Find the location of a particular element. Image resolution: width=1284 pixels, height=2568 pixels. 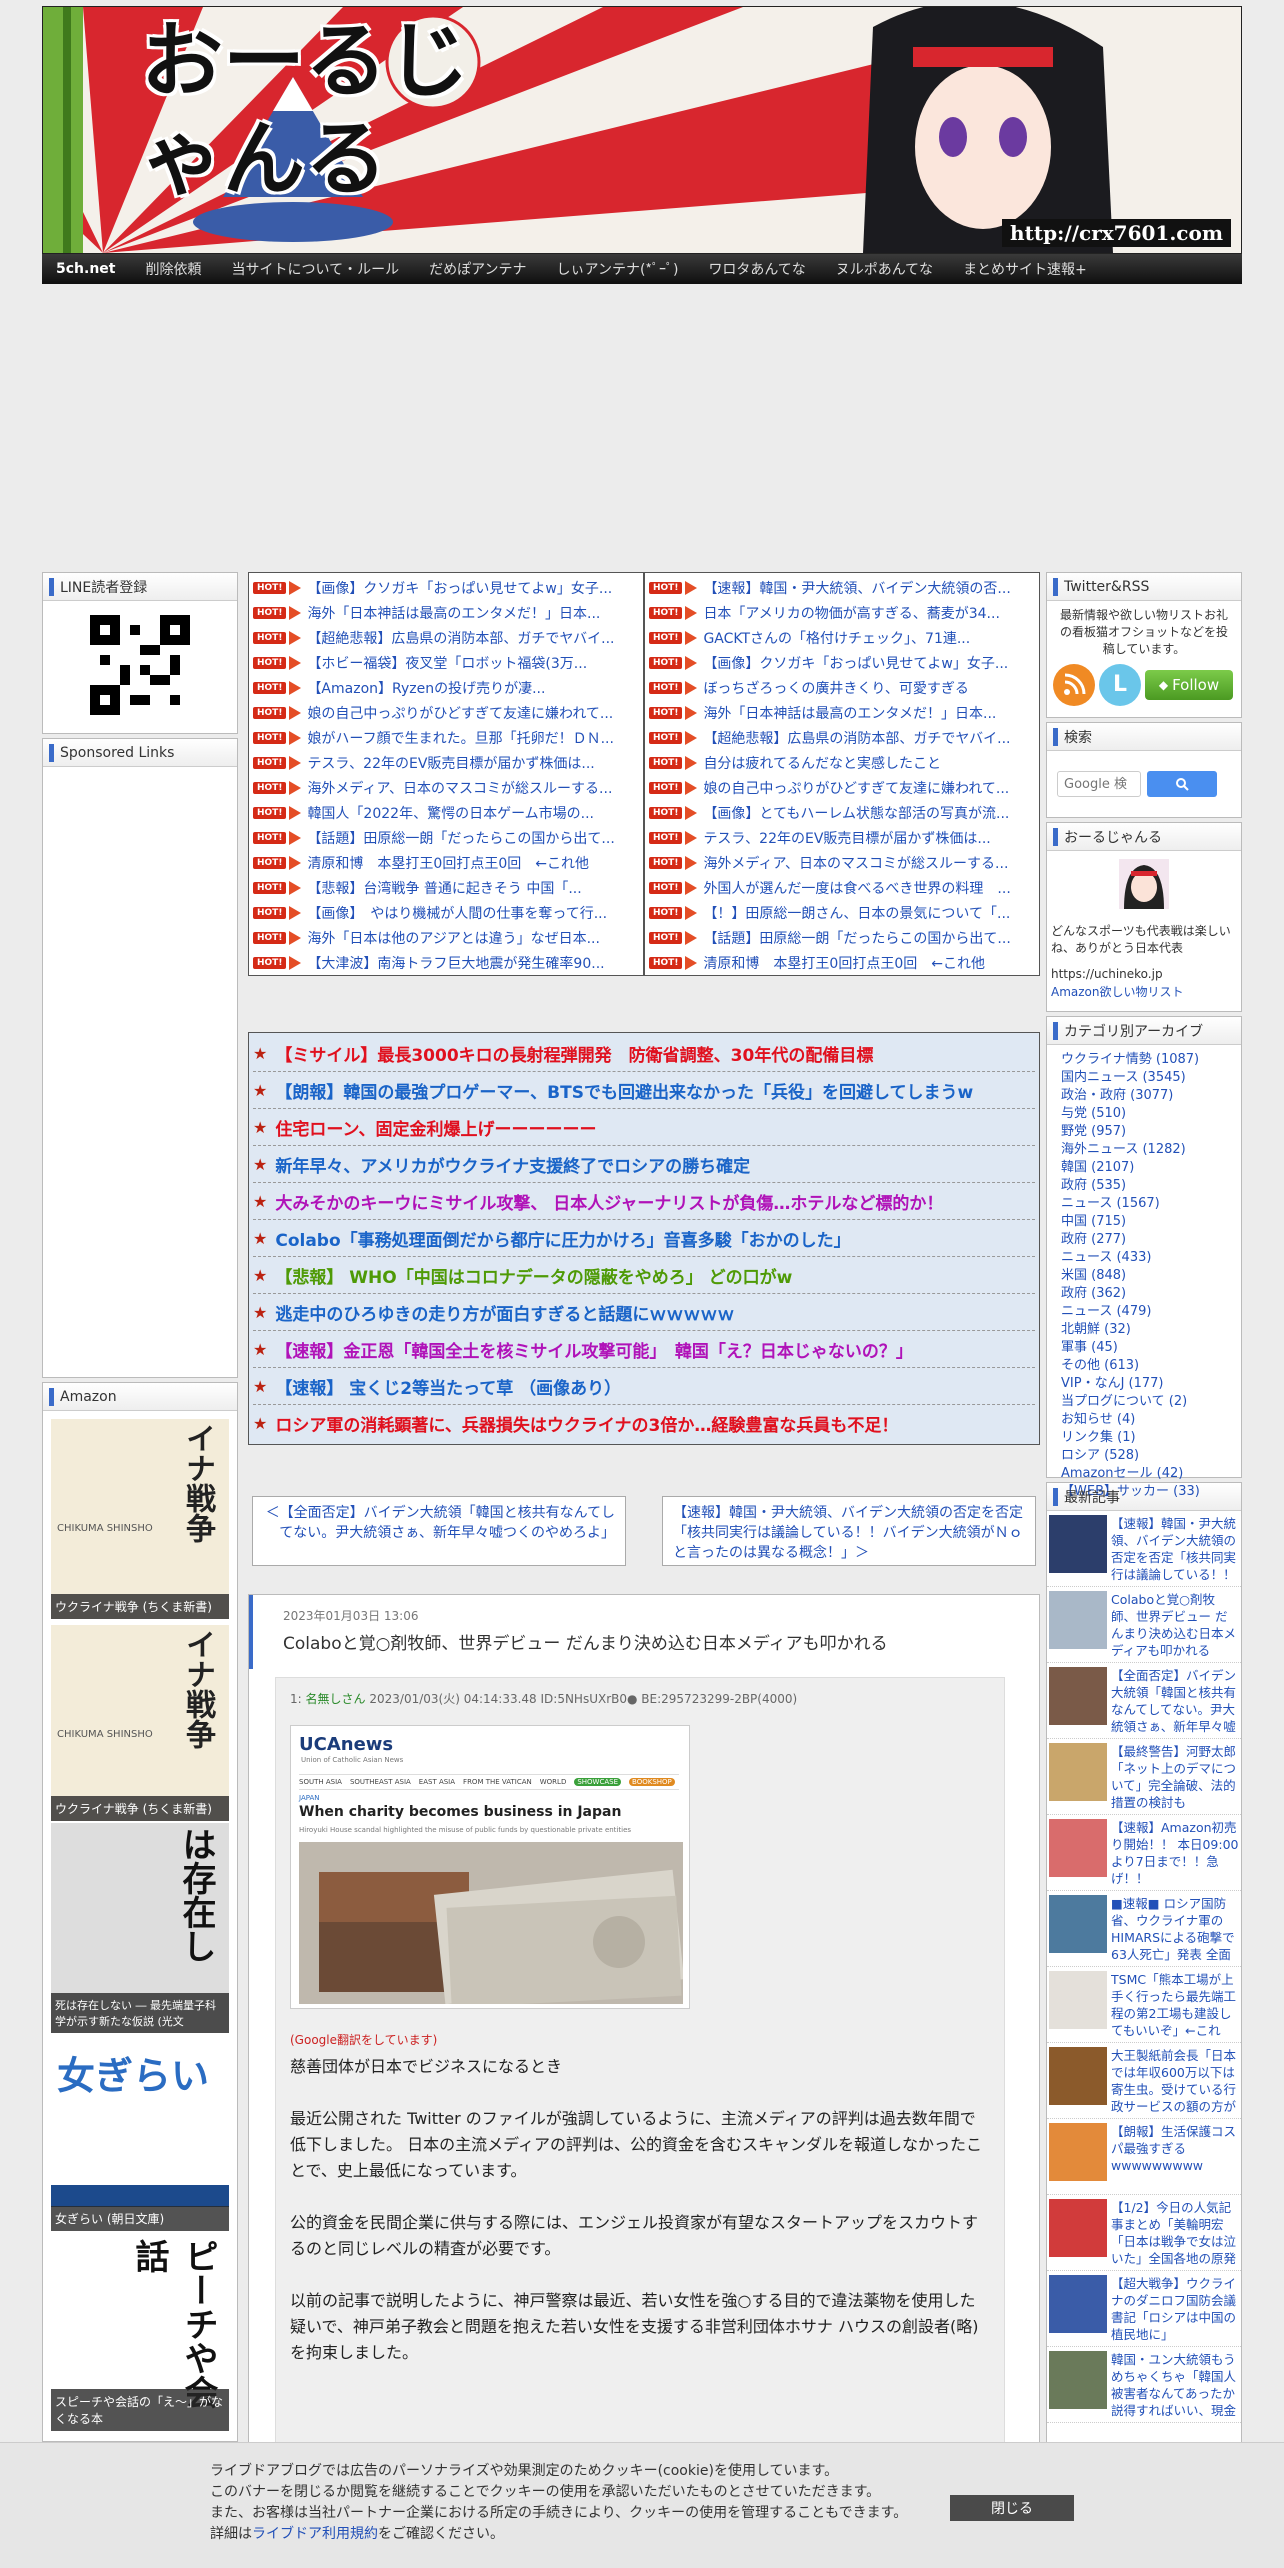

recent-article-item: 【朗報】生活保護コスパ最強すぎるwwwwwwwww is located at coordinates (1144, 2157).